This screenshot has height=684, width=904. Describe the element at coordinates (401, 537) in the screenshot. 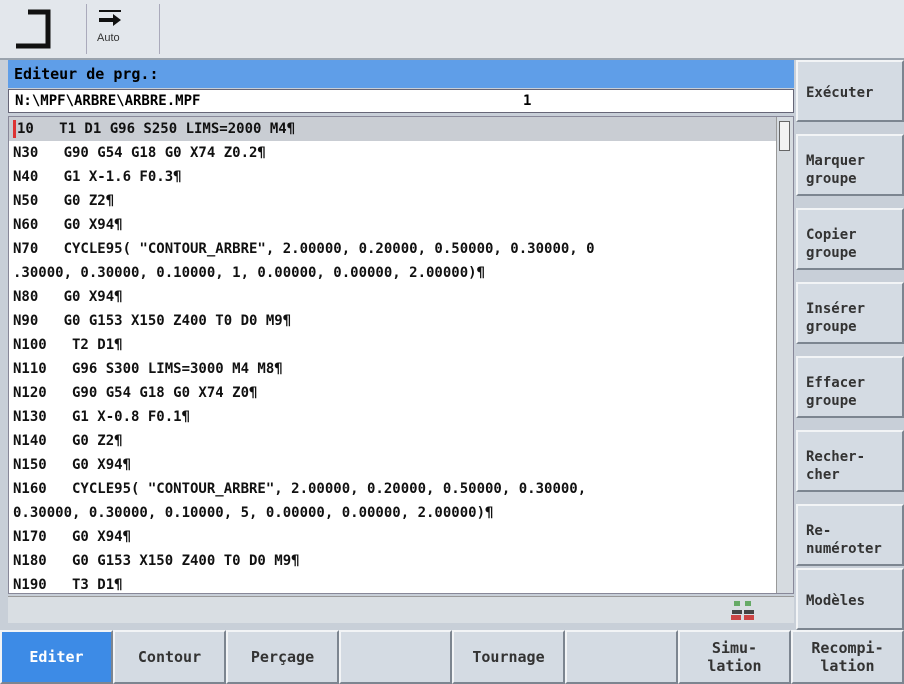

I see `code-line: N170 G0 X94¶` at that location.